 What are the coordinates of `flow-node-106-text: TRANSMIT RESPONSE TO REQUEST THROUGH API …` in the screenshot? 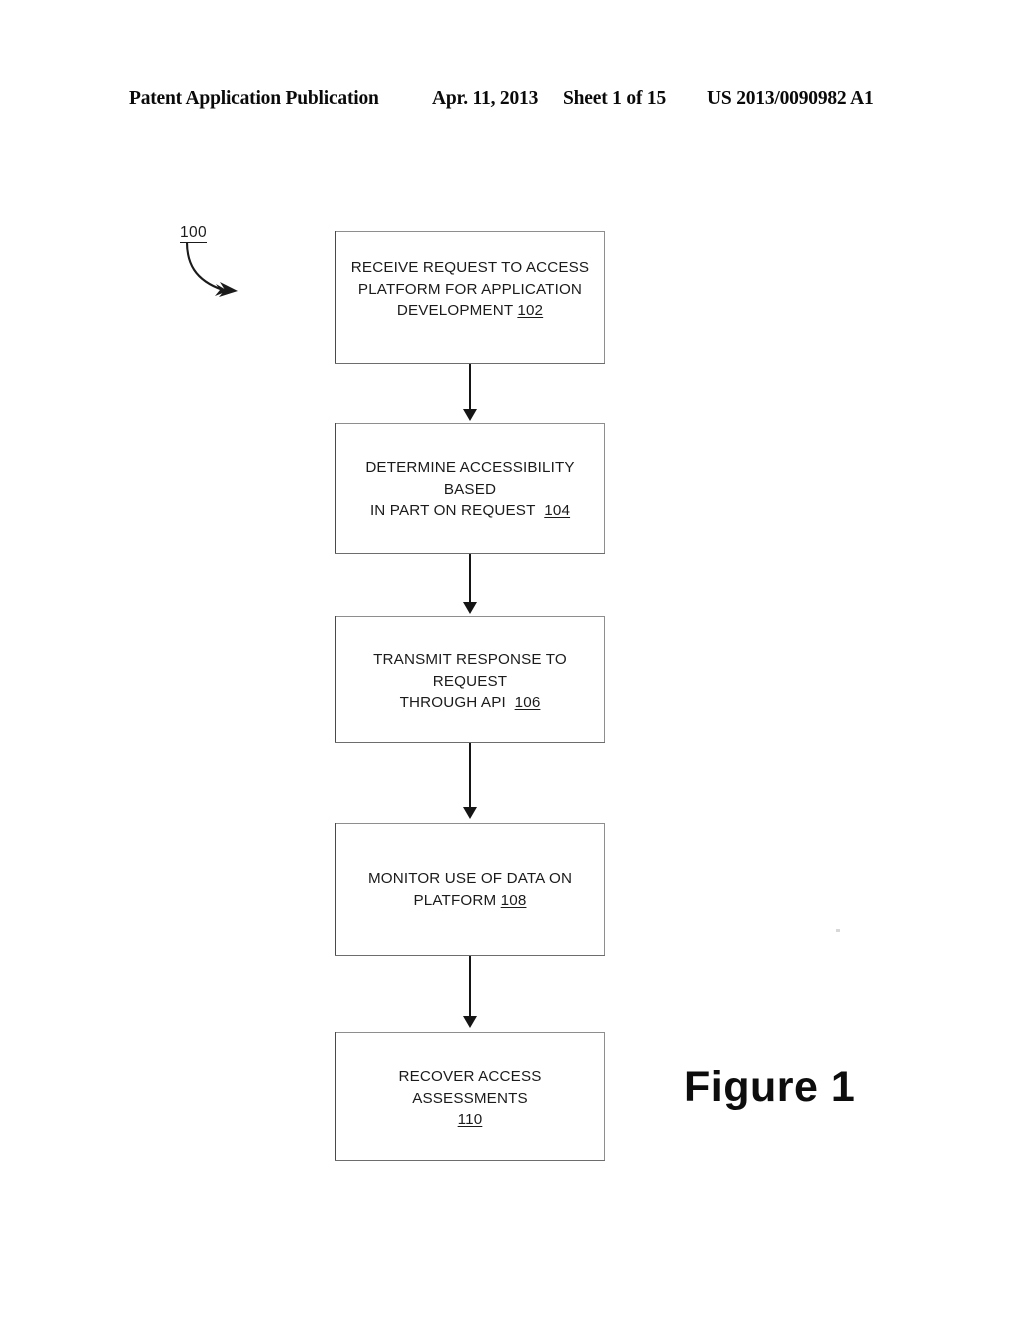 It's located at (470, 681).